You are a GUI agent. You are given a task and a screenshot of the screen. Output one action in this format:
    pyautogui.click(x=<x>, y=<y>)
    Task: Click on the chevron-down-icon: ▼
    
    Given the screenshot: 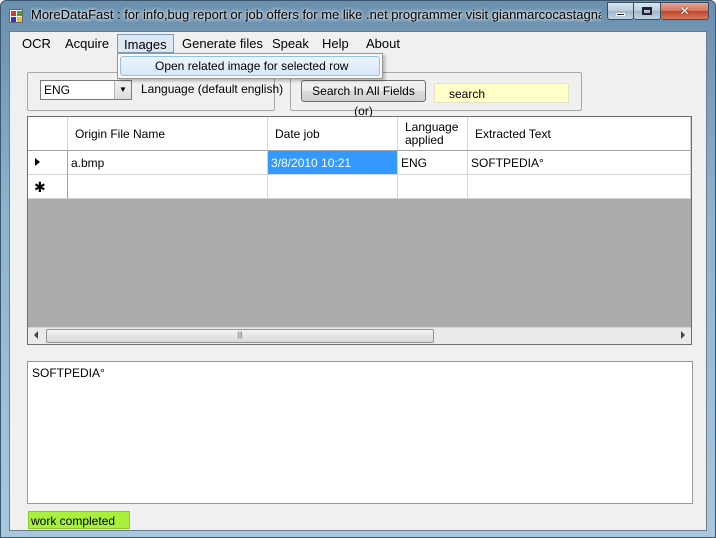 What is the action you would take?
    pyautogui.click(x=122, y=90)
    